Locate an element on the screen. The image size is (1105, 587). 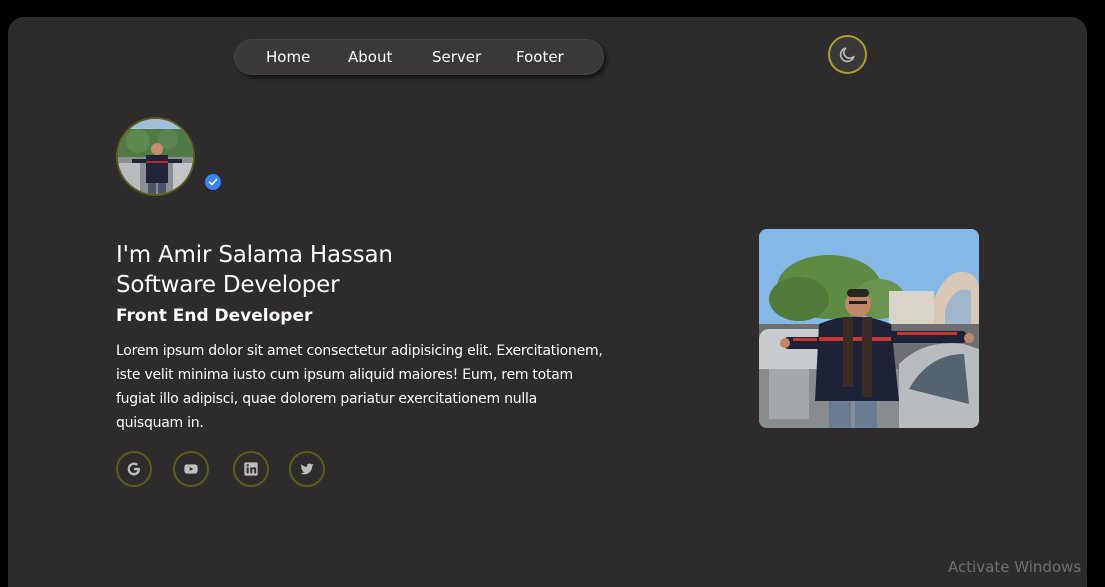
twitter-icon is located at coordinates (307, 469).